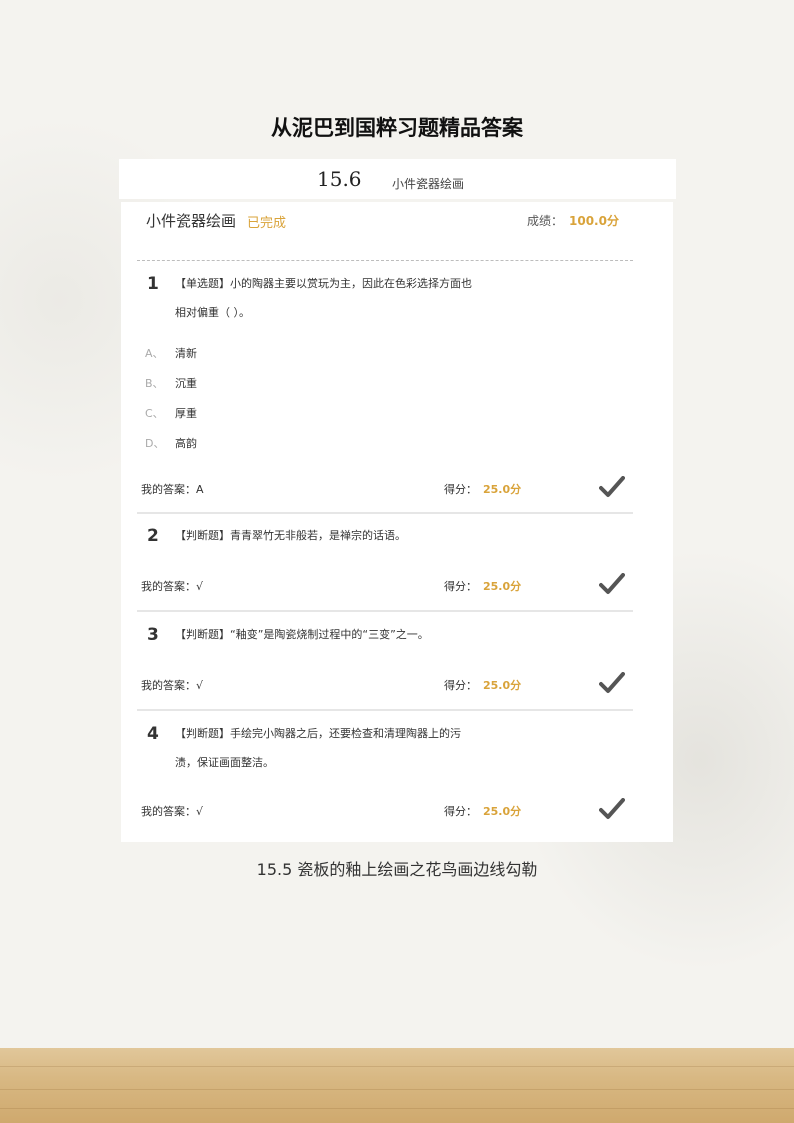 The height and width of the screenshot is (1123, 794). What do you see at coordinates (153, 734) in the screenshot?
I see `question-number: 4` at bounding box center [153, 734].